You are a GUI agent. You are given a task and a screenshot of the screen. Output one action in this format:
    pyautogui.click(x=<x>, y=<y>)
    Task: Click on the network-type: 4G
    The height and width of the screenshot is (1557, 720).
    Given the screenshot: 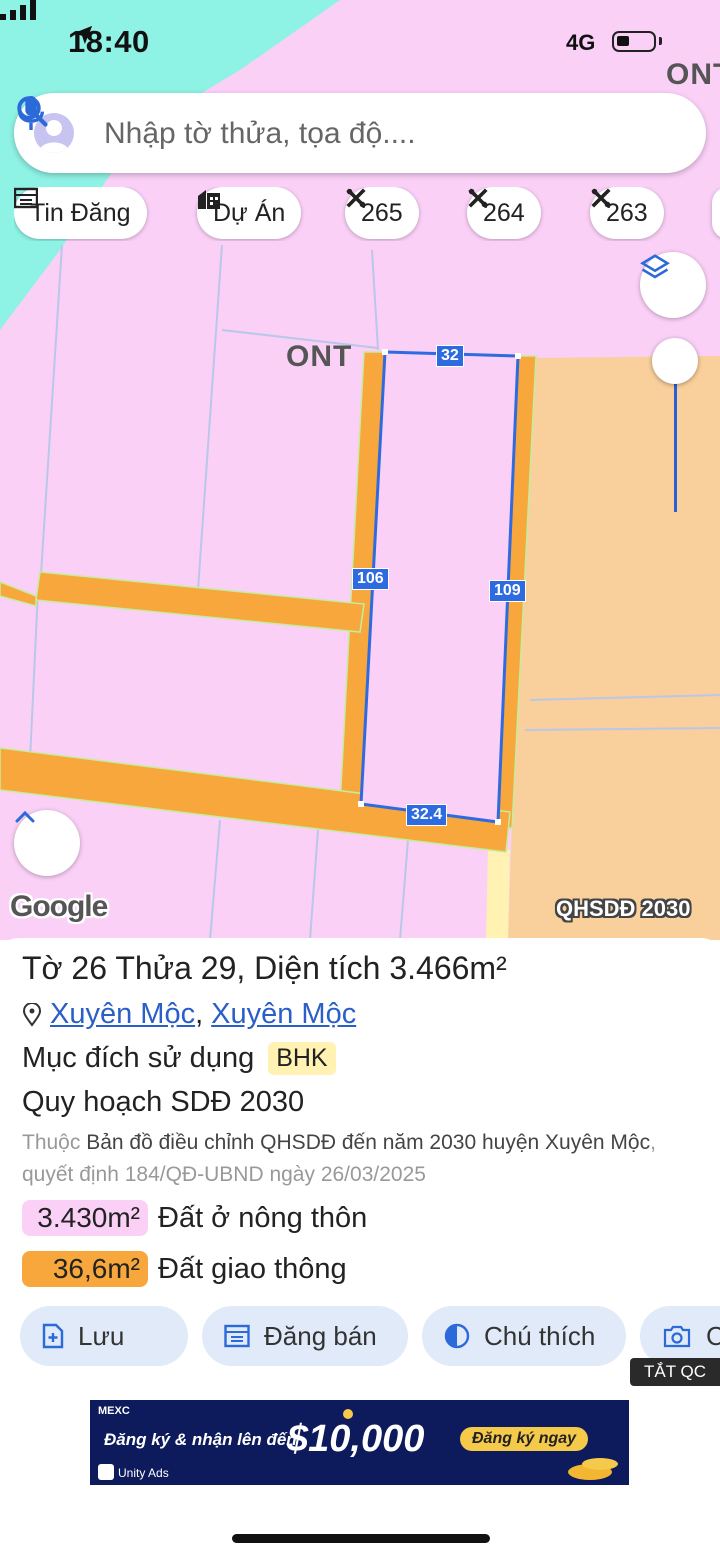 What is the action you would take?
    pyautogui.click(x=581, y=42)
    